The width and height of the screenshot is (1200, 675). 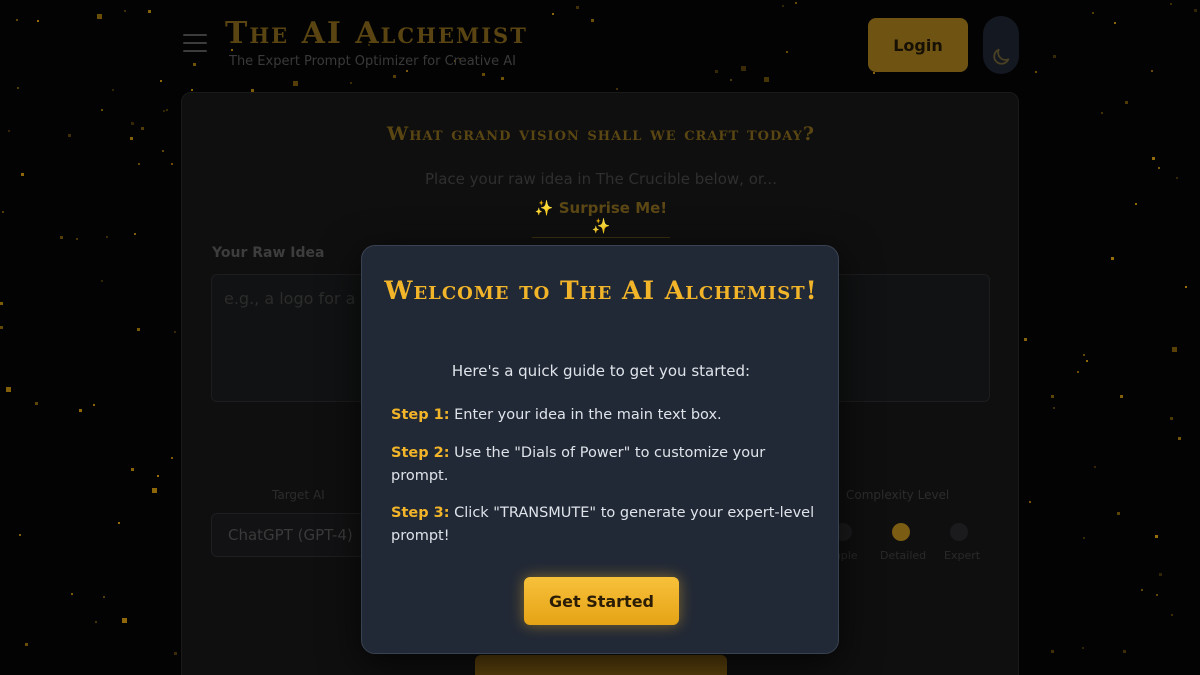 What do you see at coordinates (901, 532) in the screenshot?
I see `complexity-option-detailed` at bounding box center [901, 532].